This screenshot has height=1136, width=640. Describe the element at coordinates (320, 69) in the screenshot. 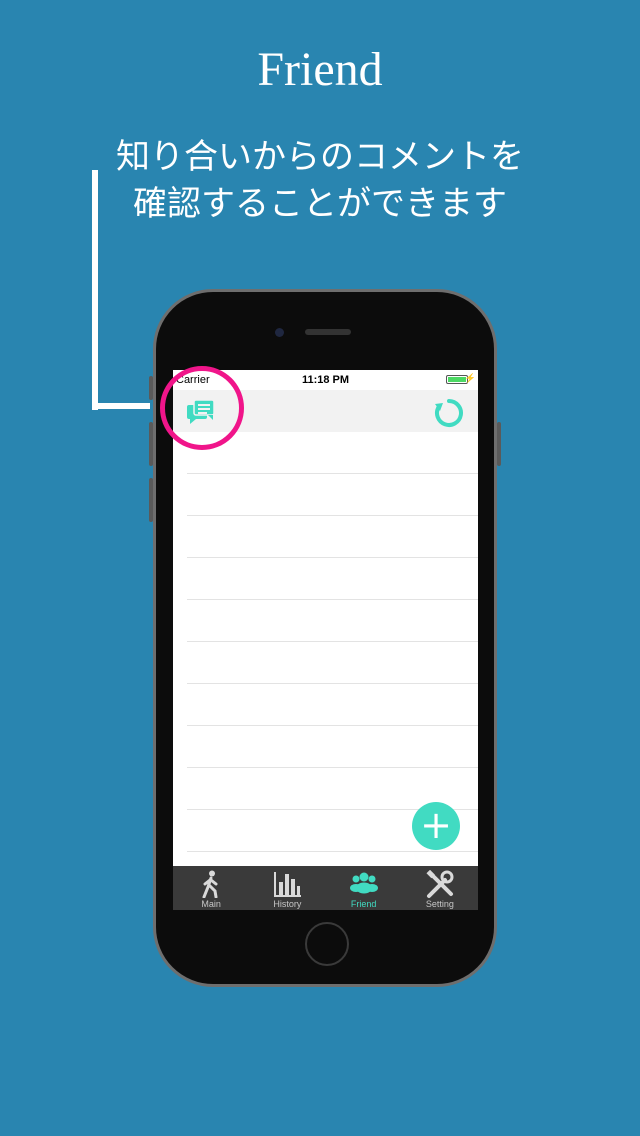

I see `headline: Friend` at that location.